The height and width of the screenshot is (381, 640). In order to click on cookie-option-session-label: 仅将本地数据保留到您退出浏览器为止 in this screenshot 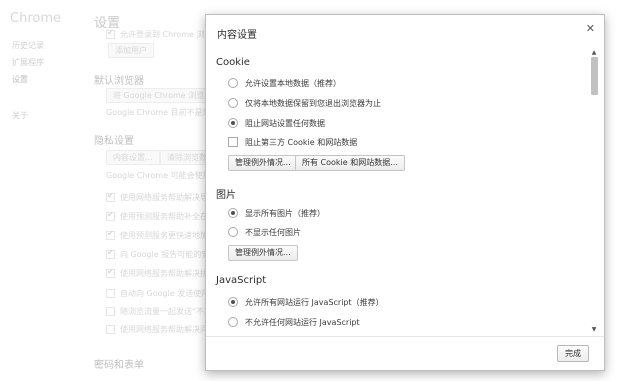, I will do `click(313, 103)`.